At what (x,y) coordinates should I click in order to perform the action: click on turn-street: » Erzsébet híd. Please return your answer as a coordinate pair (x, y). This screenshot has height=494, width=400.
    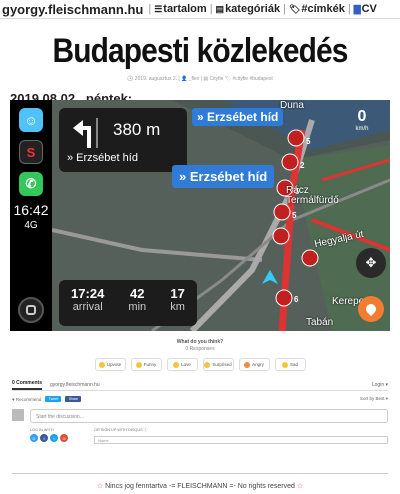
    Looking at the image, I should click on (102, 158).